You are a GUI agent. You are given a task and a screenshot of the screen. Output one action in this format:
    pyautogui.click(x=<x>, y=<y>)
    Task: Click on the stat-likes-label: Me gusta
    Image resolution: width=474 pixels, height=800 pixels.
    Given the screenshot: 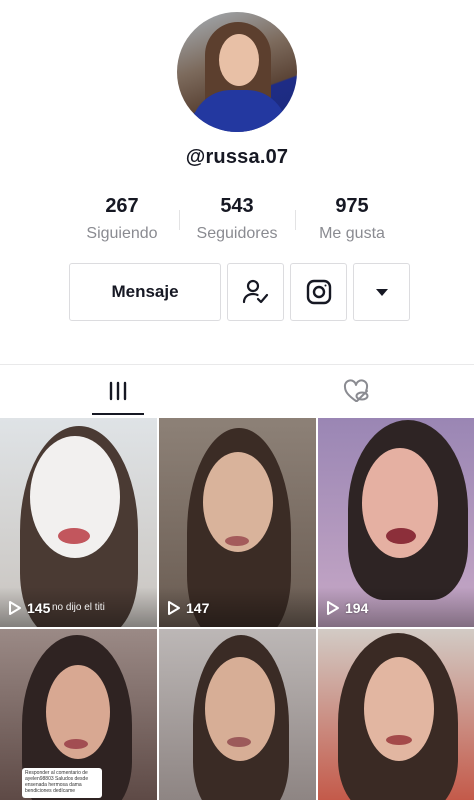 What is the action you would take?
    pyautogui.click(x=352, y=233)
    